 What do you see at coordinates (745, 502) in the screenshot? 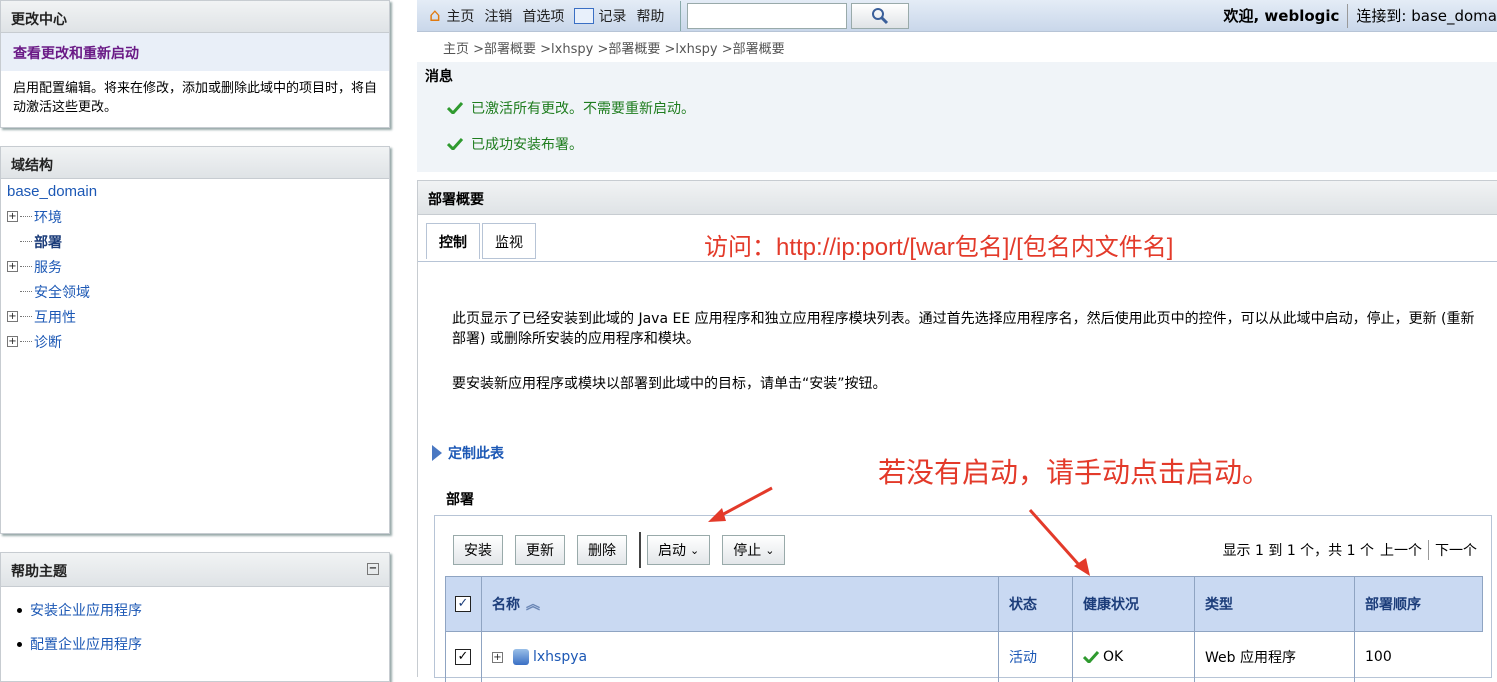
I see `arrow-to-start` at bounding box center [745, 502].